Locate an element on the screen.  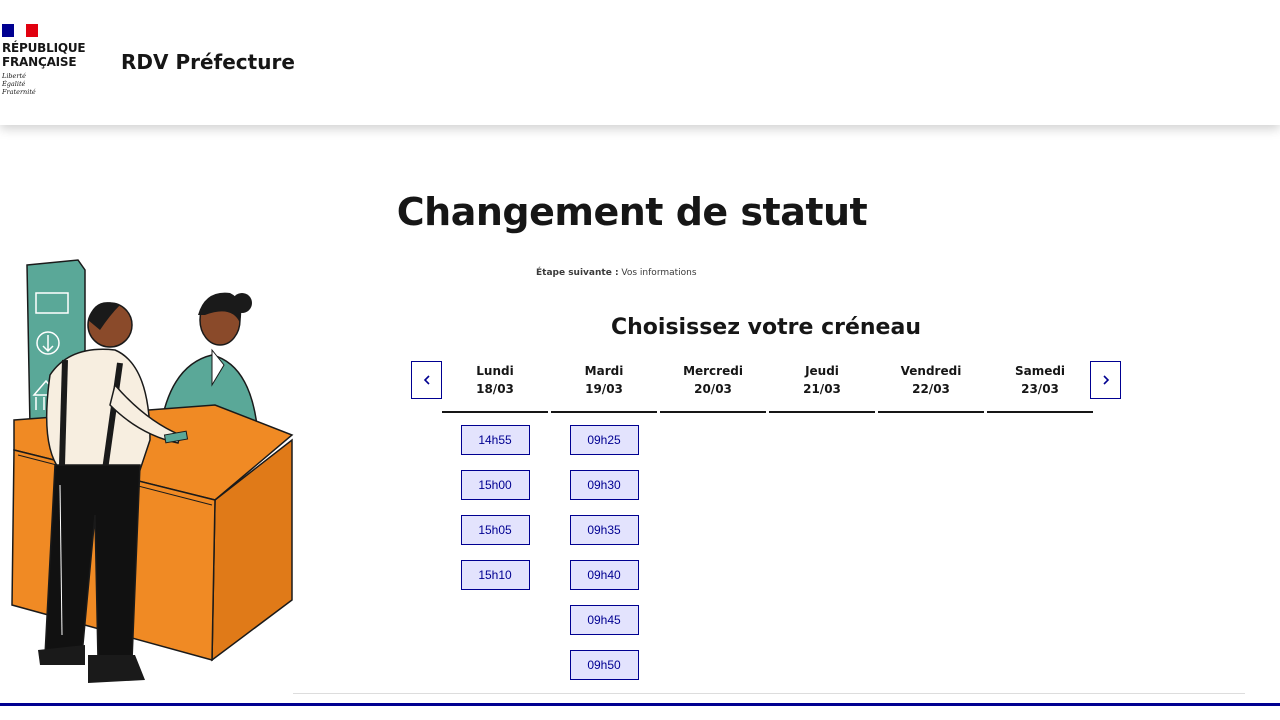
day-date: 20/03 is located at coordinates (713, 389).